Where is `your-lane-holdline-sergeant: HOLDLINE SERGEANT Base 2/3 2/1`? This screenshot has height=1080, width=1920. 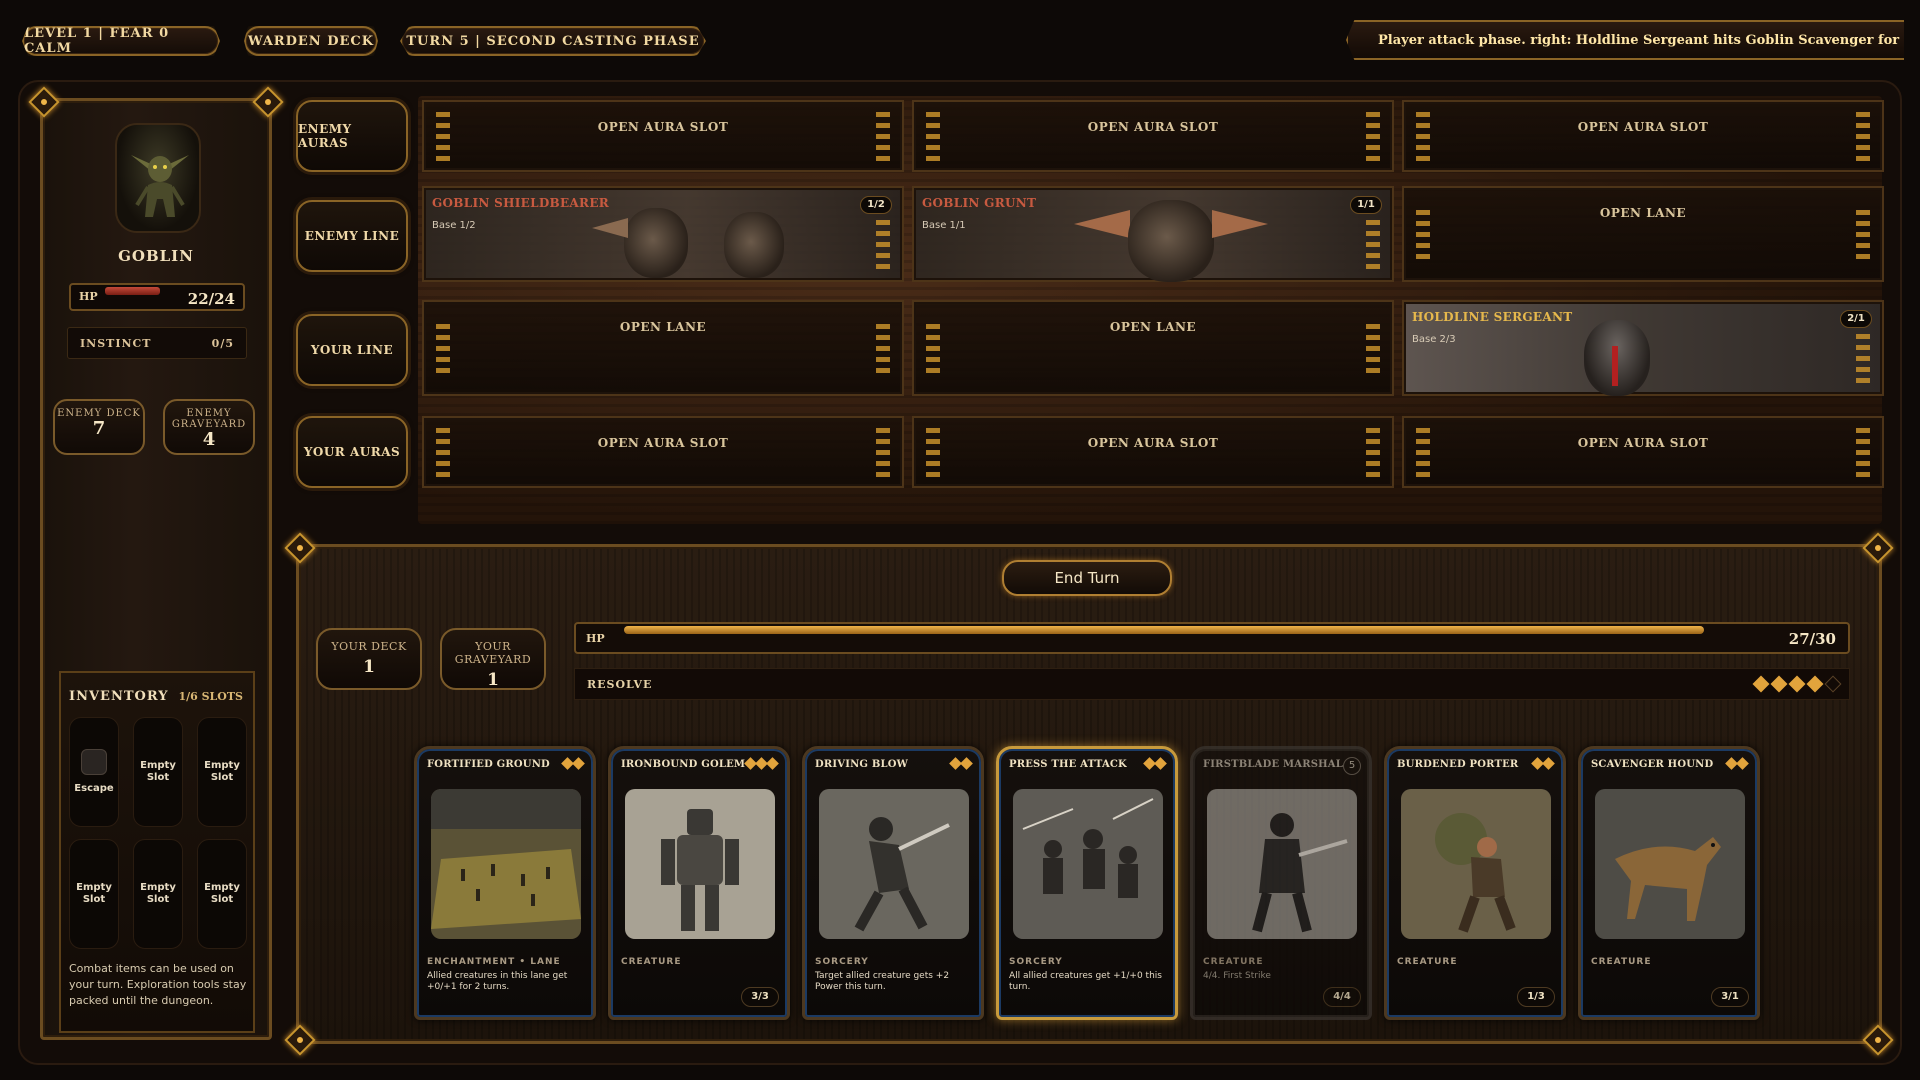 your-lane-holdline-sergeant: HOLDLINE SERGEANT Base 2/3 2/1 is located at coordinates (1643, 348).